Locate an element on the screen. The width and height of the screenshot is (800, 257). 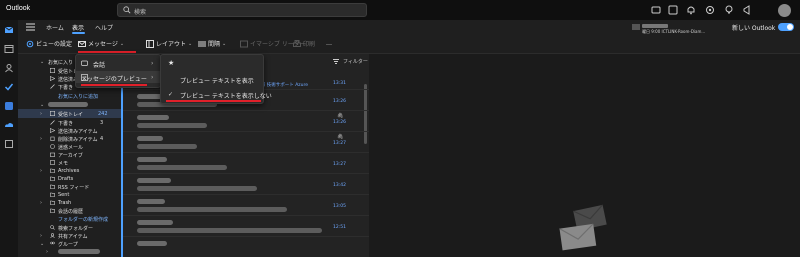
mail-icon is located at coordinates (9, 30).